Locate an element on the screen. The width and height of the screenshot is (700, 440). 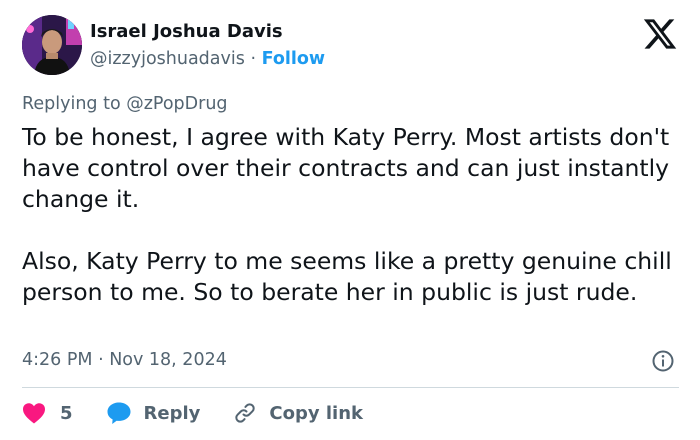
info-icon is located at coordinates (663, 361).